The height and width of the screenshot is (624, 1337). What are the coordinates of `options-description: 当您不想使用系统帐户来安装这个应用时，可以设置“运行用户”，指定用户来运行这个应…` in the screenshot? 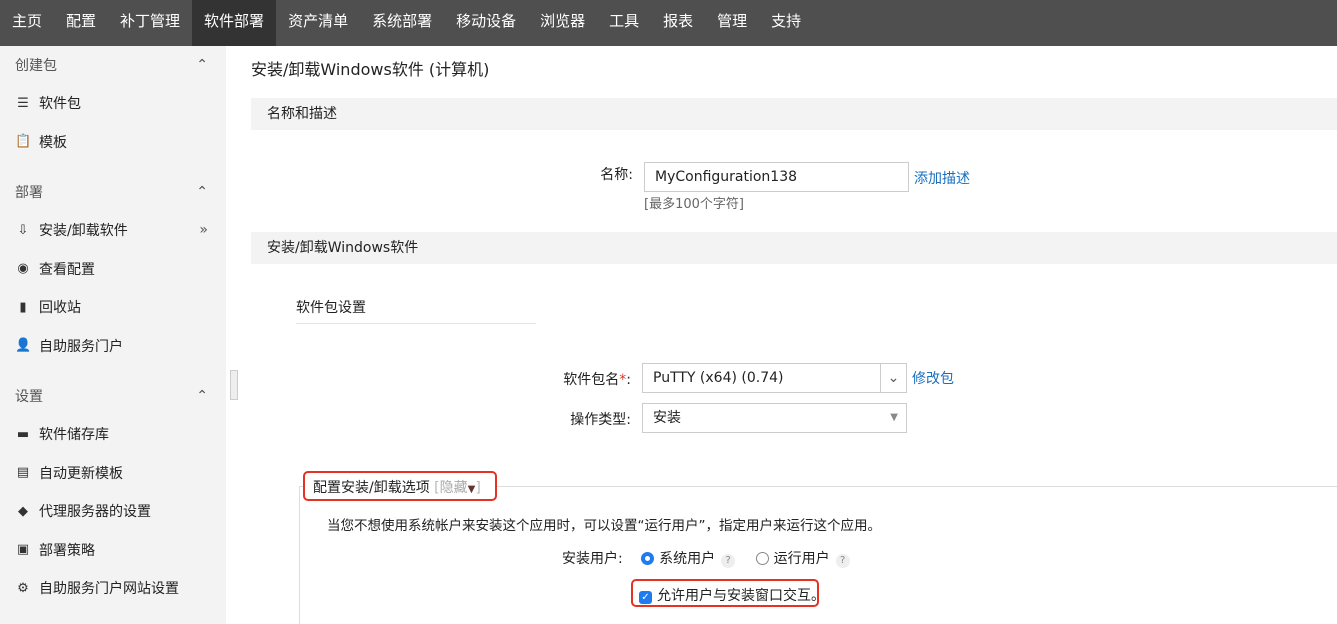 It's located at (604, 526).